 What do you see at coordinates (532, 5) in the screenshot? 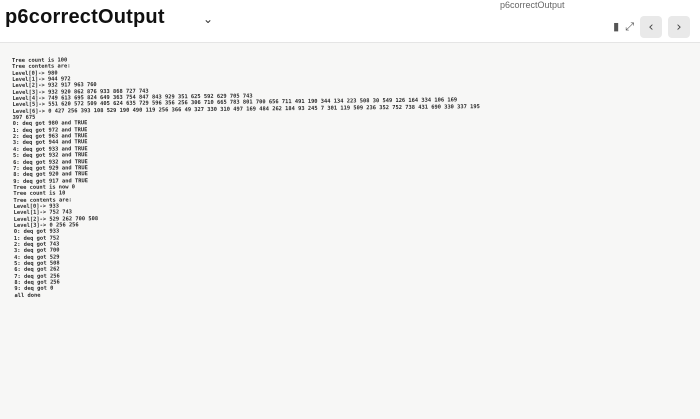
I see `top-tab-label: p6correctOutput` at bounding box center [532, 5].